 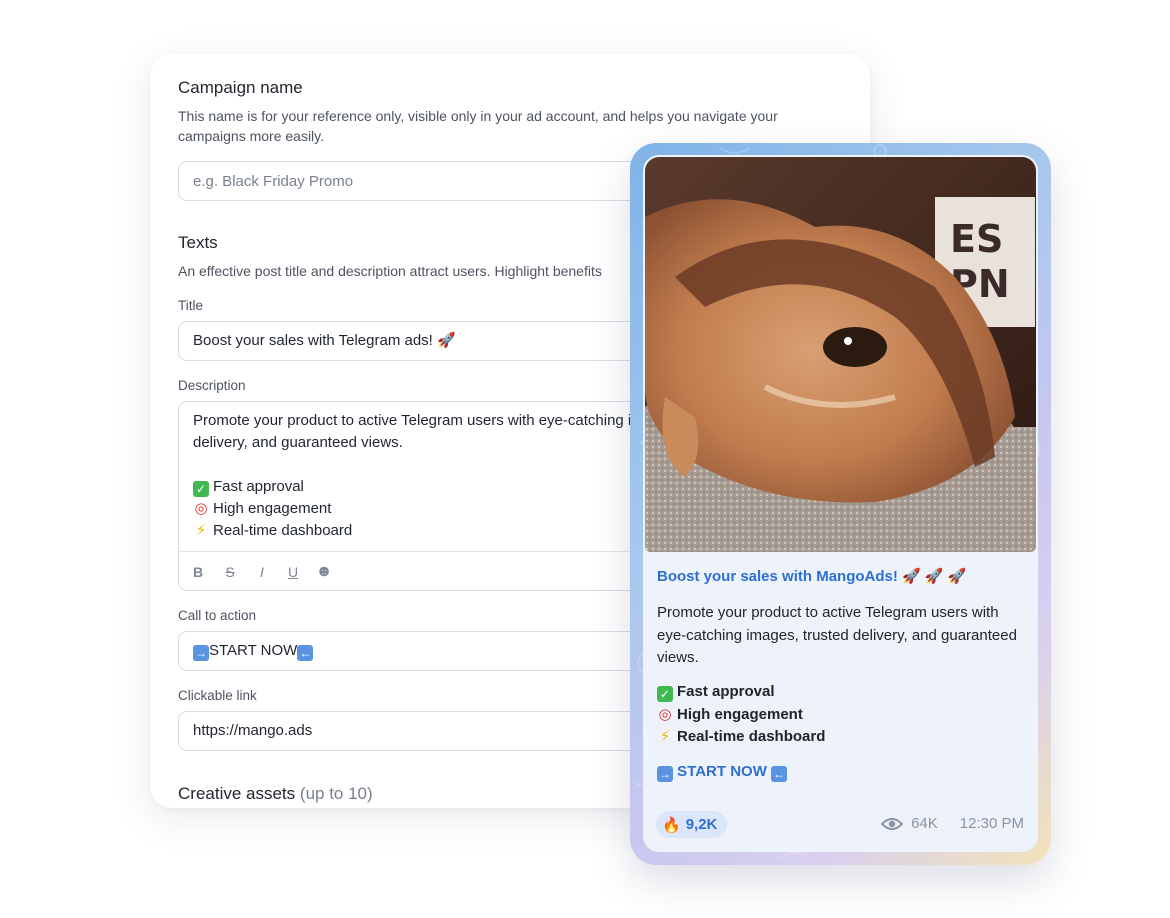 I want to click on fire-icon: 🔥, so click(x=671, y=825).